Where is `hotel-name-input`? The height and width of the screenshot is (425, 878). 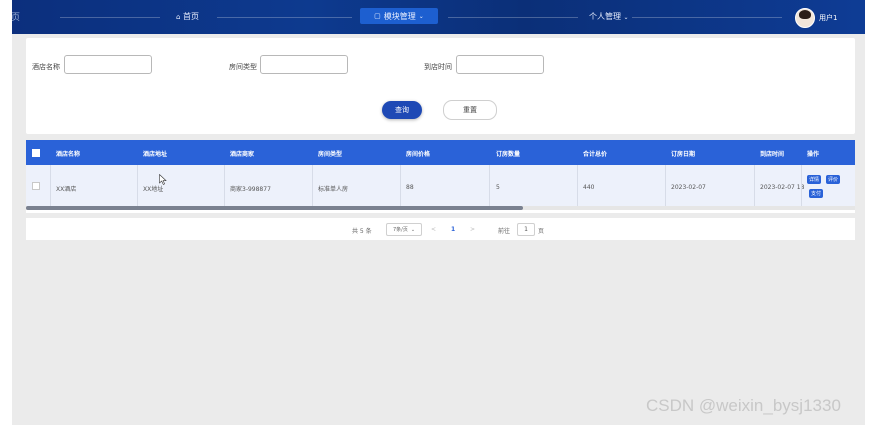
hotel-name-input is located at coordinates (108, 64).